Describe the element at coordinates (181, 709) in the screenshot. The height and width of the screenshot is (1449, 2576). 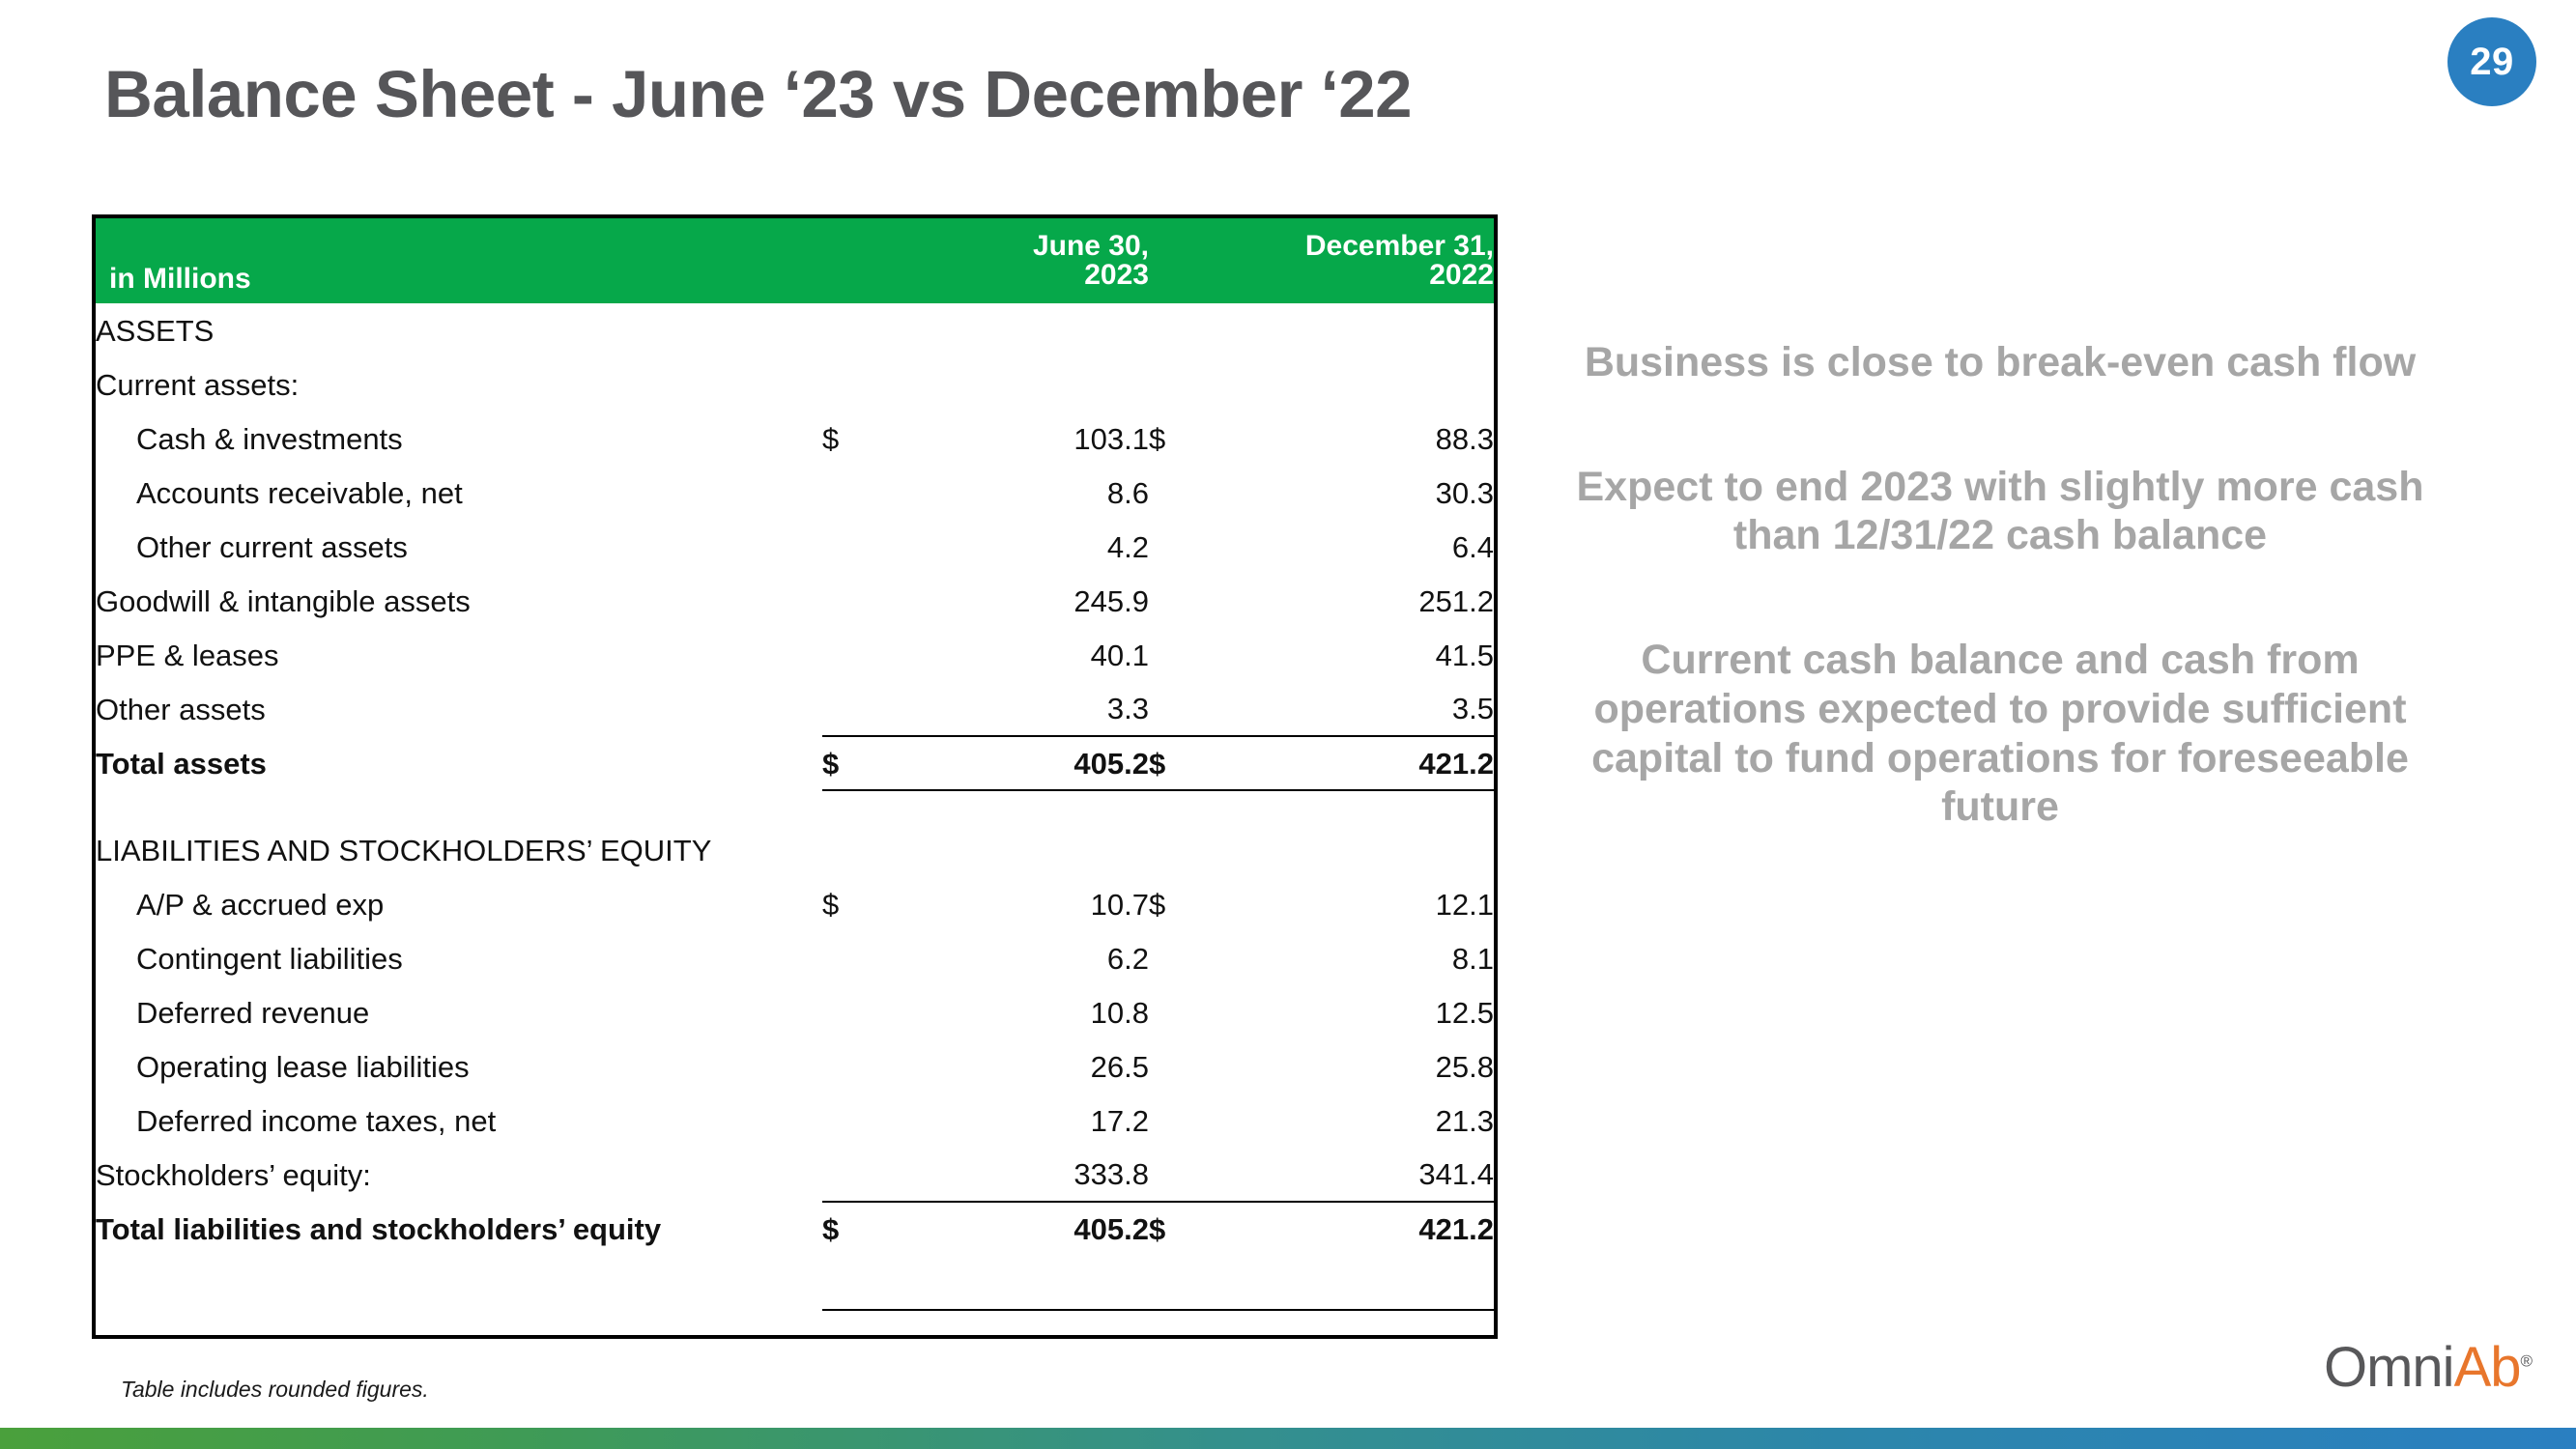
I see `row-label: Other assets` at that location.